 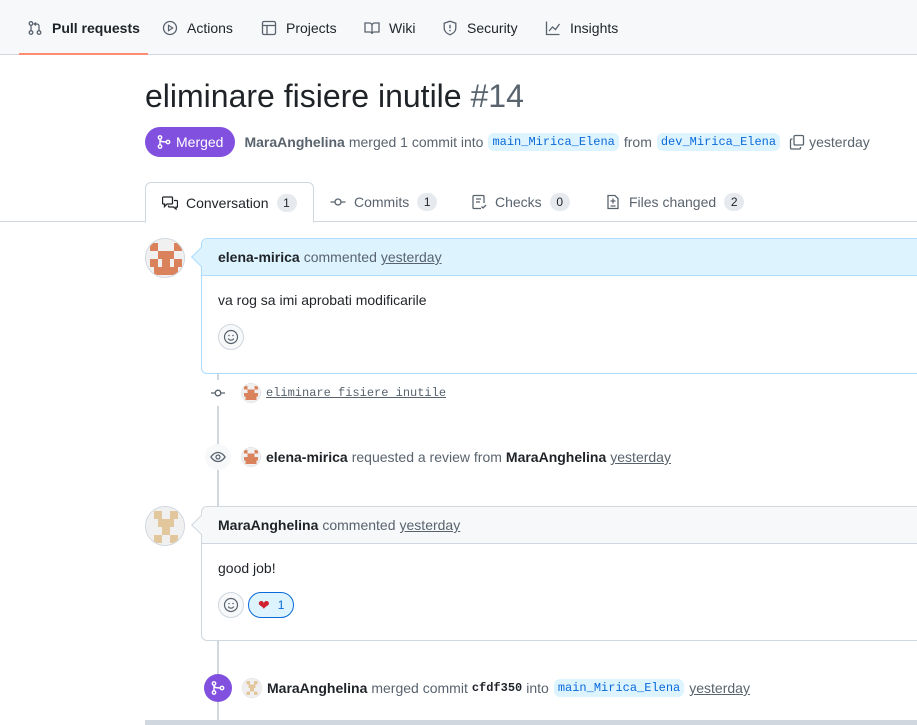 What do you see at coordinates (264, 604) in the screenshot?
I see `heart-icon: ❤` at bounding box center [264, 604].